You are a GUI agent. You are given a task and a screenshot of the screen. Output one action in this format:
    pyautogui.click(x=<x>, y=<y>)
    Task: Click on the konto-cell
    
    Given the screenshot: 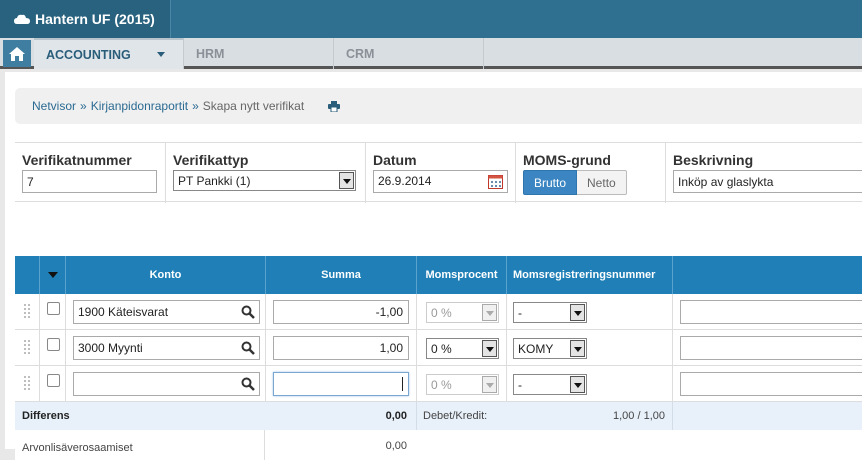 What is the action you would take?
    pyautogui.click(x=165, y=384)
    